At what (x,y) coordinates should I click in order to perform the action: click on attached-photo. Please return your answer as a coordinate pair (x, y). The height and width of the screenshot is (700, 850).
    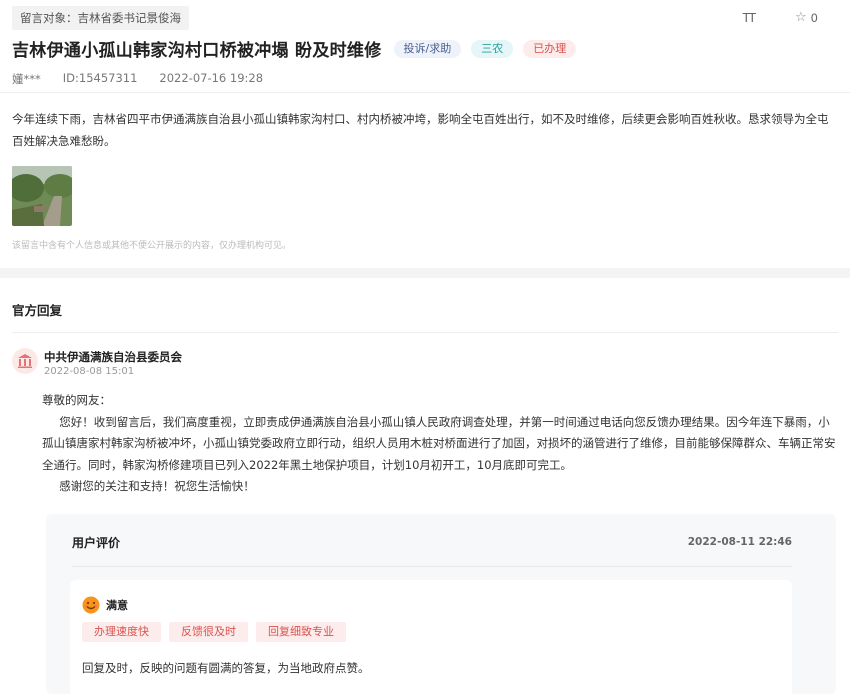
    Looking at the image, I should click on (42, 196).